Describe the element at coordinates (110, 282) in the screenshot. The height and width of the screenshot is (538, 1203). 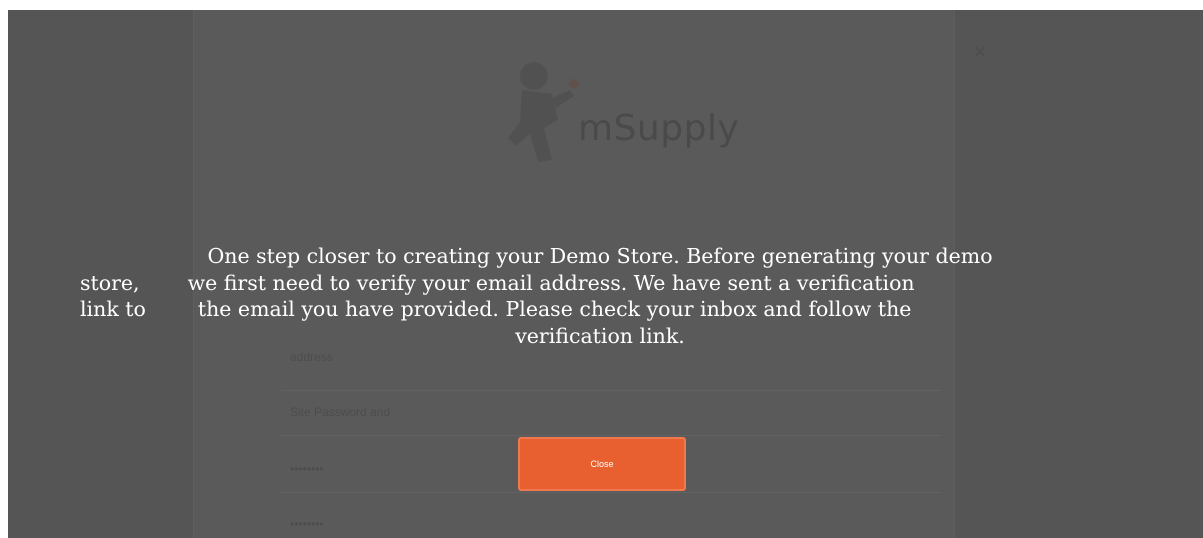
I see `message-fragment: store,` at that location.